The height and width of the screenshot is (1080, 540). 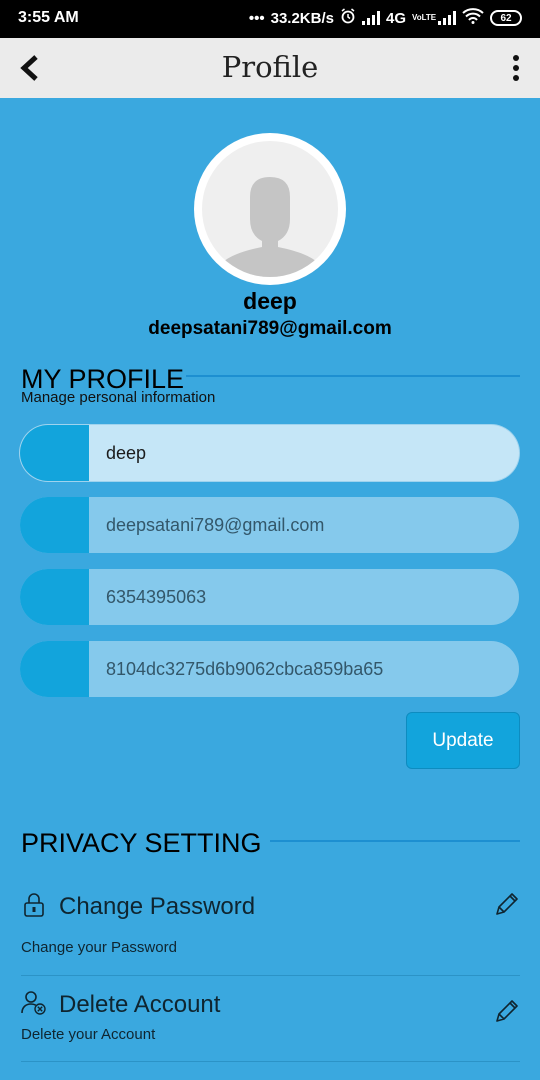 I want to click on my-profile-subtitle: Manage personal information, so click(x=118, y=397).